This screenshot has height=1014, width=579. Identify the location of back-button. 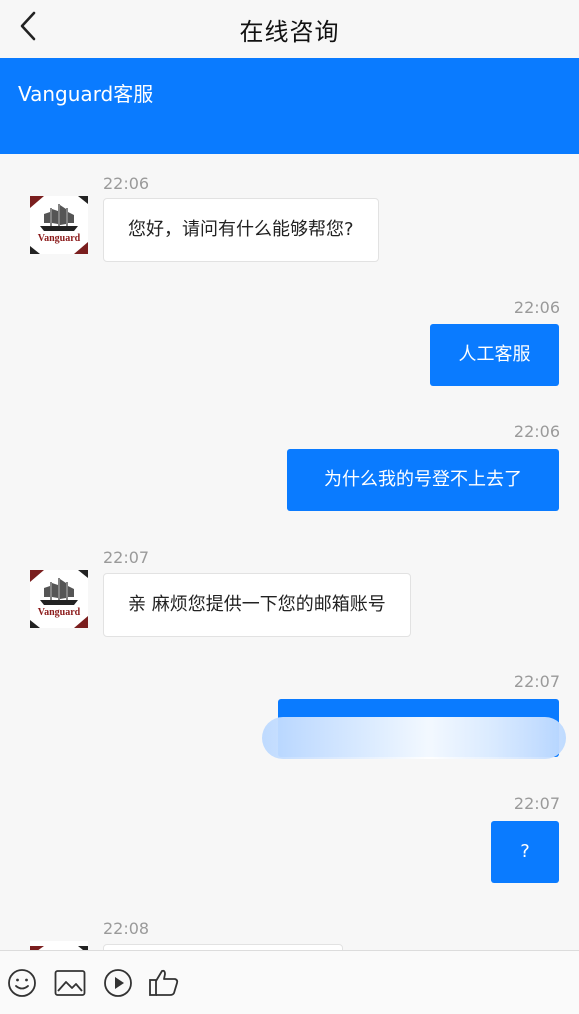
(28, 26).